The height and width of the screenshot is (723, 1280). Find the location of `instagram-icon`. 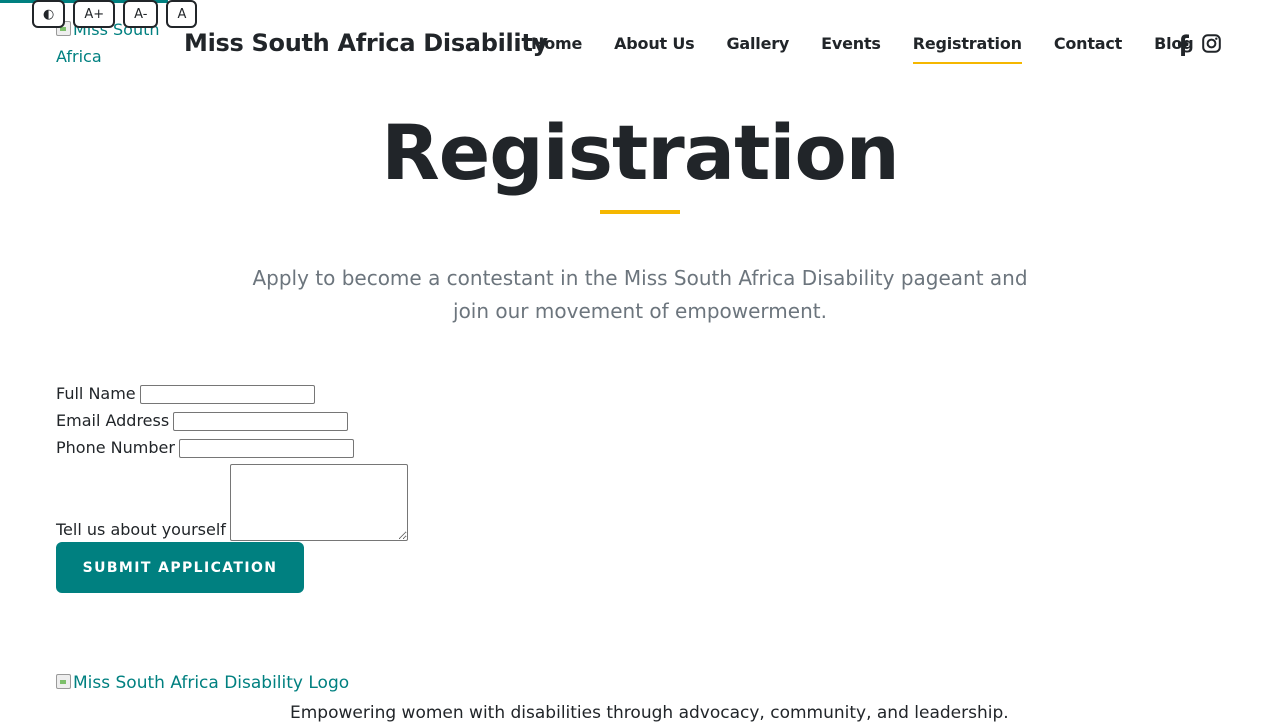

instagram-icon is located at coordinates (1211, 43).